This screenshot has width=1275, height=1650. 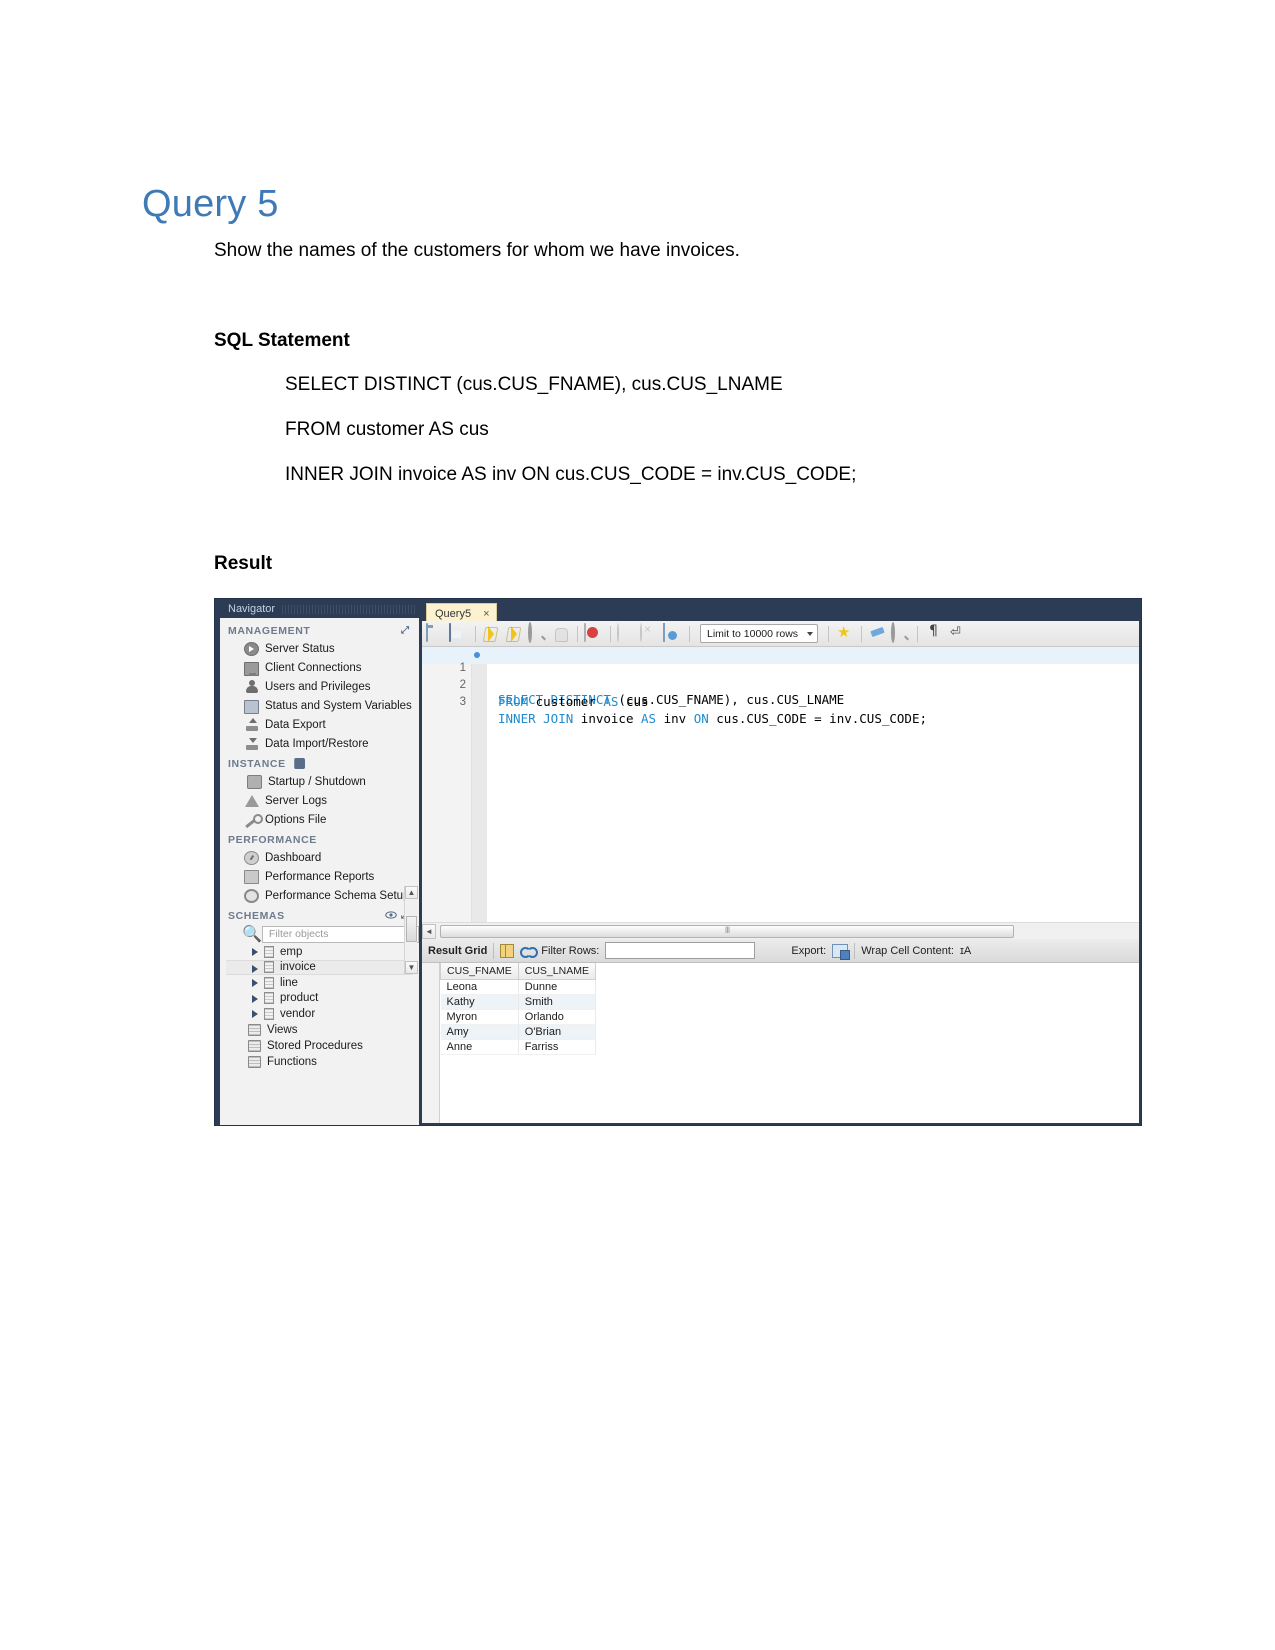 What do you see at coordinates (479, 1032) in the screenshot?
I see `cell-fname: Amy` at bounding box center [479, 1032].